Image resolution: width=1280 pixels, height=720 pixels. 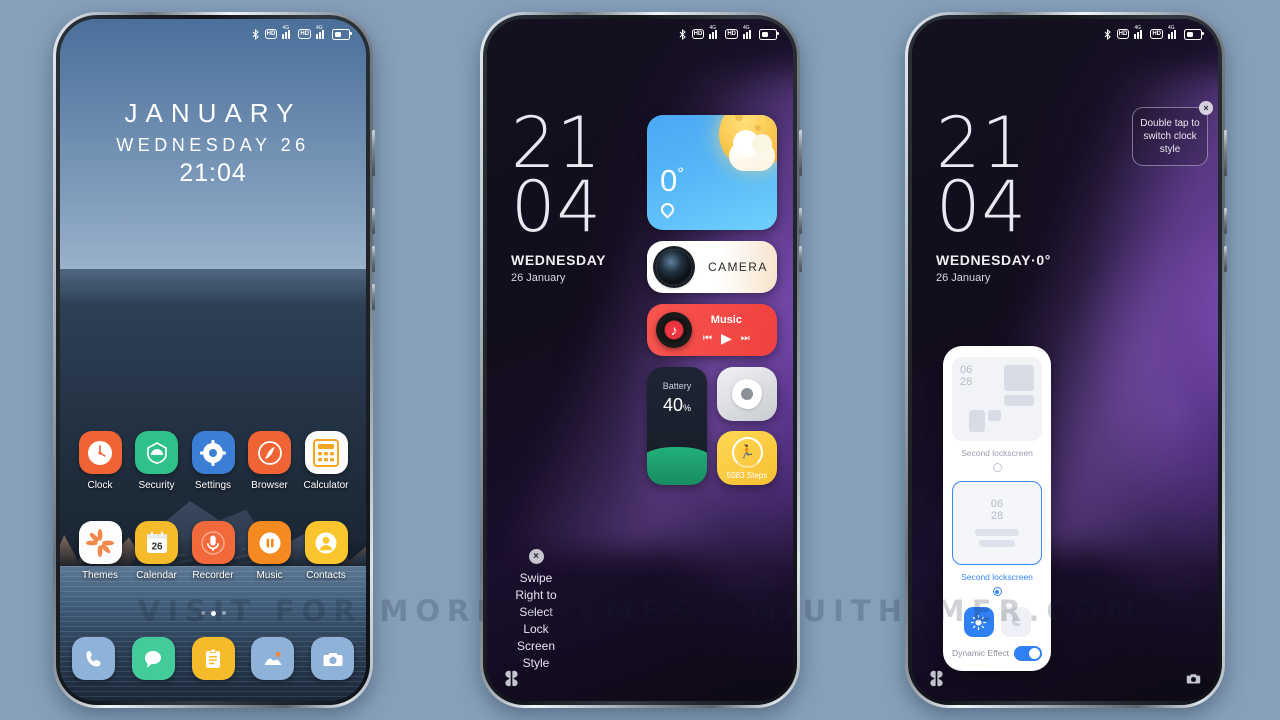 I want to click on preview-time-2: 06 28, so click(x=997, y=510).